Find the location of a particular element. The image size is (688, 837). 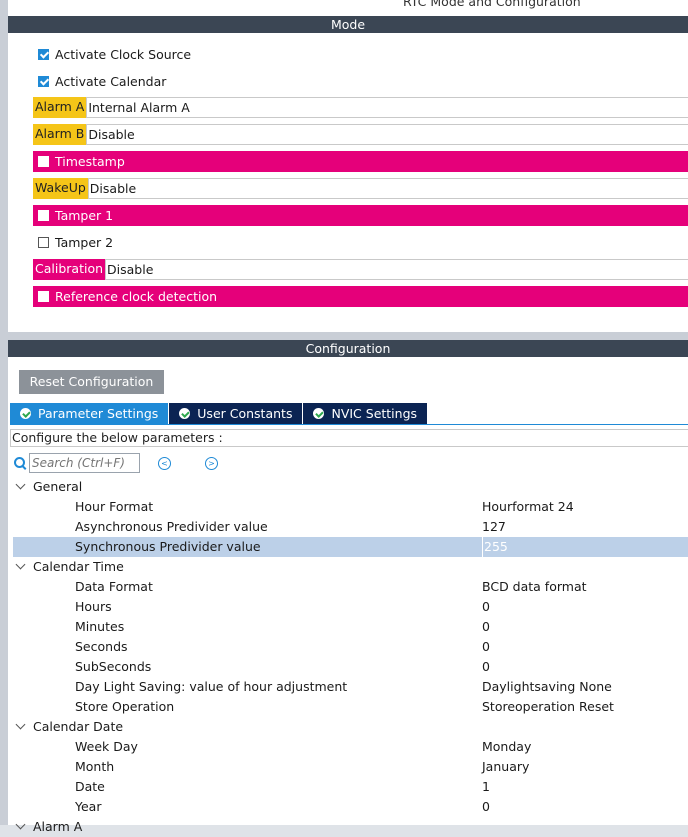

param-row: Asynchronous Predivider value 127 is located at coordinates (348, 527).